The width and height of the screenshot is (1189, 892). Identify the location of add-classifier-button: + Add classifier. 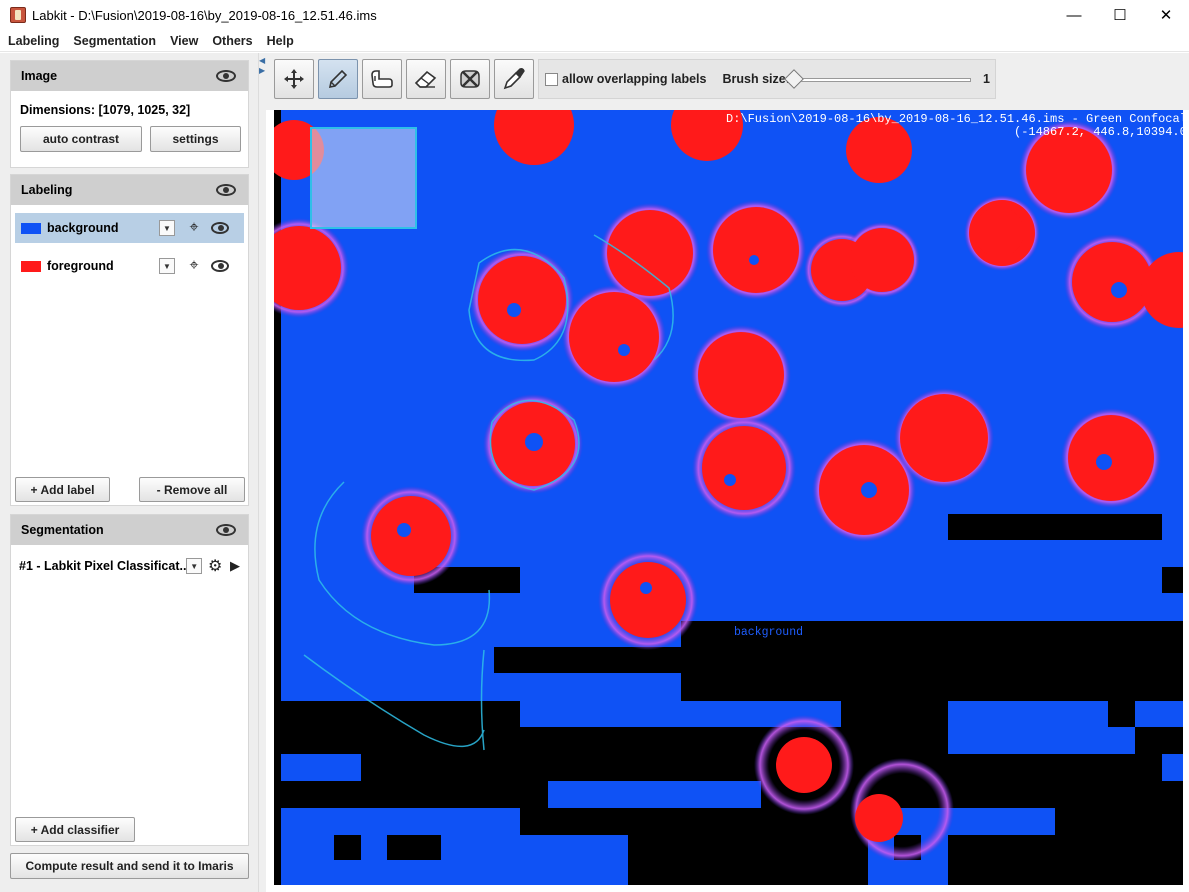
(75, 829).